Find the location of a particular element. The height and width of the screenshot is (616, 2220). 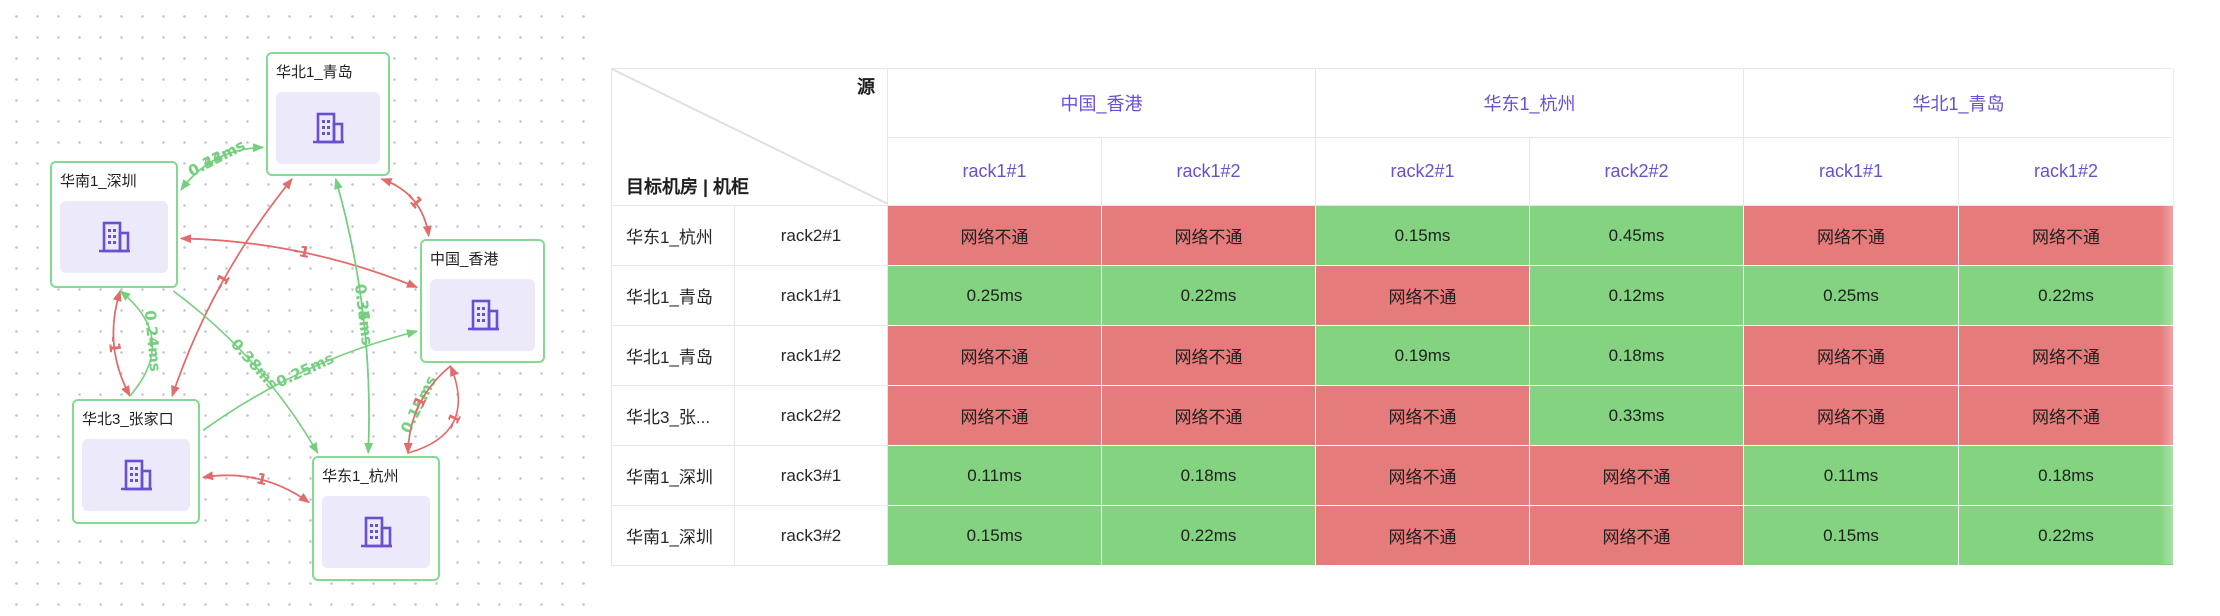

node-label: 华东1_杭州 is located at coordinates (360, 476).